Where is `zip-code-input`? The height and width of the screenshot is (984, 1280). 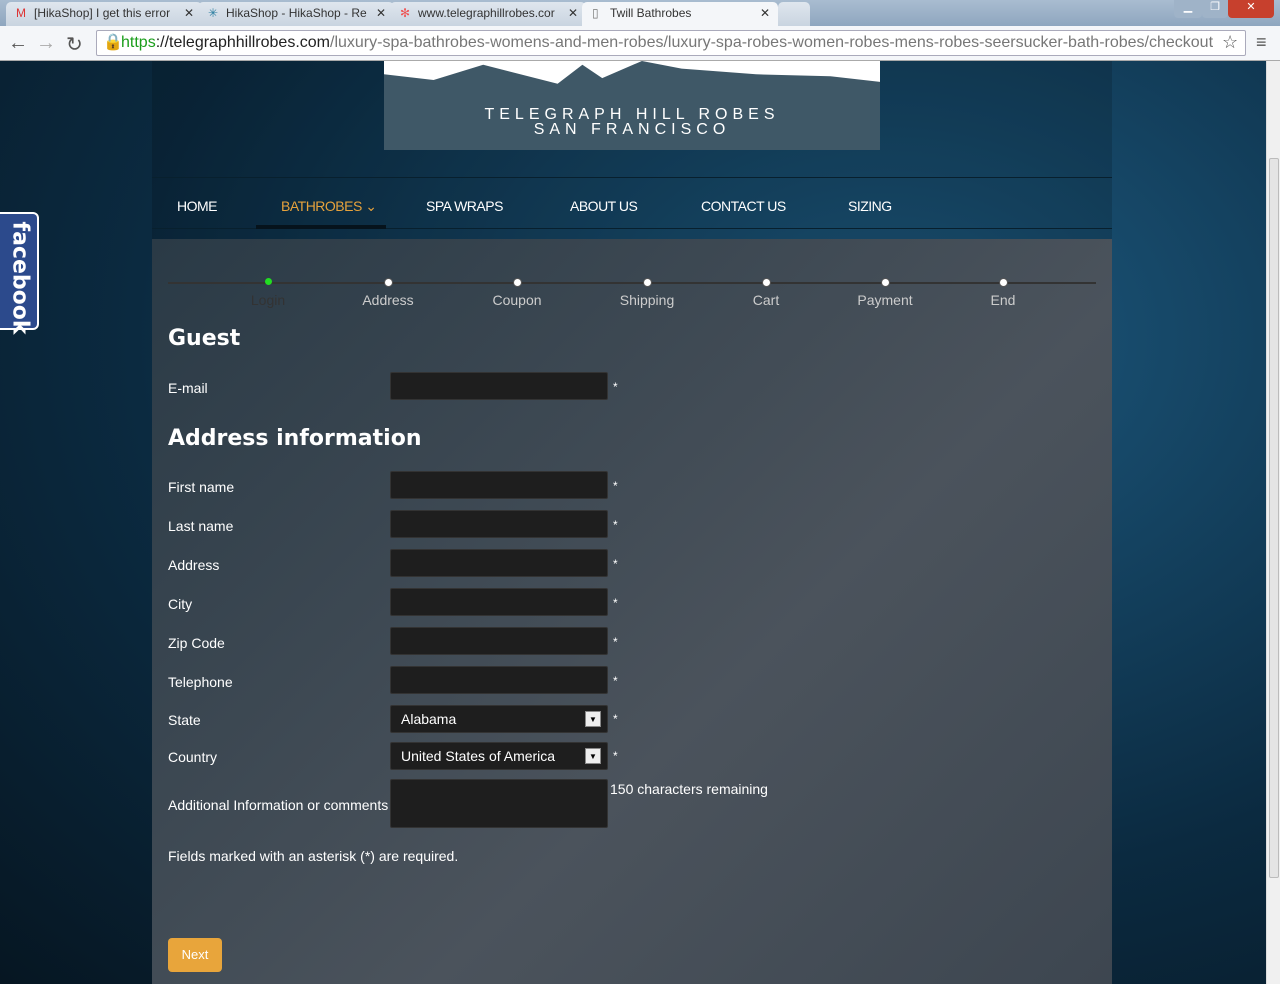
zip-code-input is located at coordinates (499, 641).